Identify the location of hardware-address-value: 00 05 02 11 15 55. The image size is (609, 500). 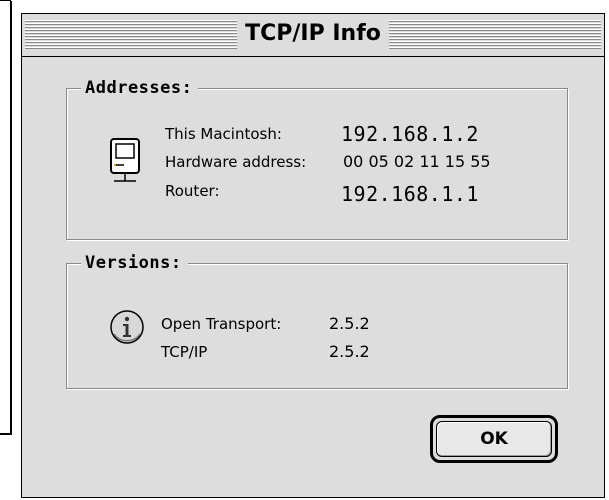
(417, 161).